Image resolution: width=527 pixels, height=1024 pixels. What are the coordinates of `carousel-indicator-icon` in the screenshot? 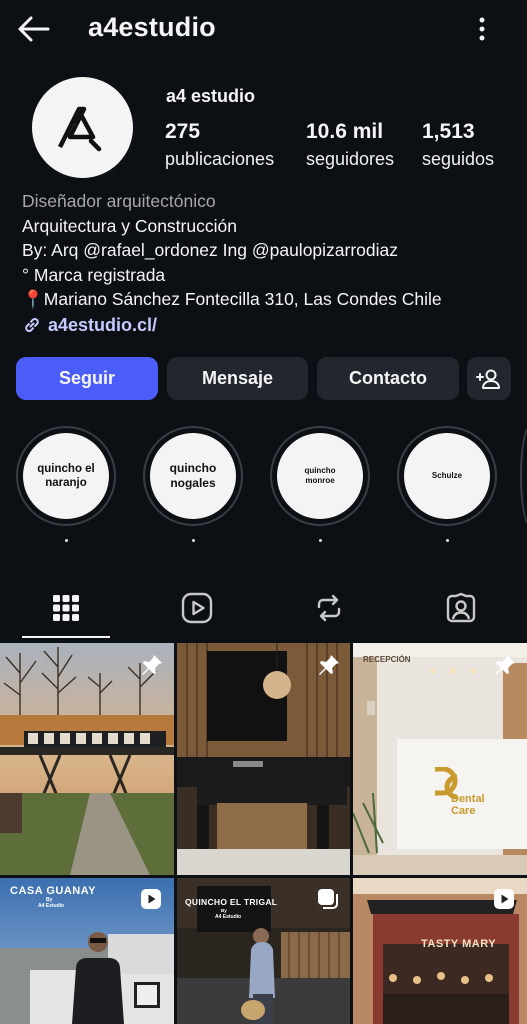 It's located at (328, 899).